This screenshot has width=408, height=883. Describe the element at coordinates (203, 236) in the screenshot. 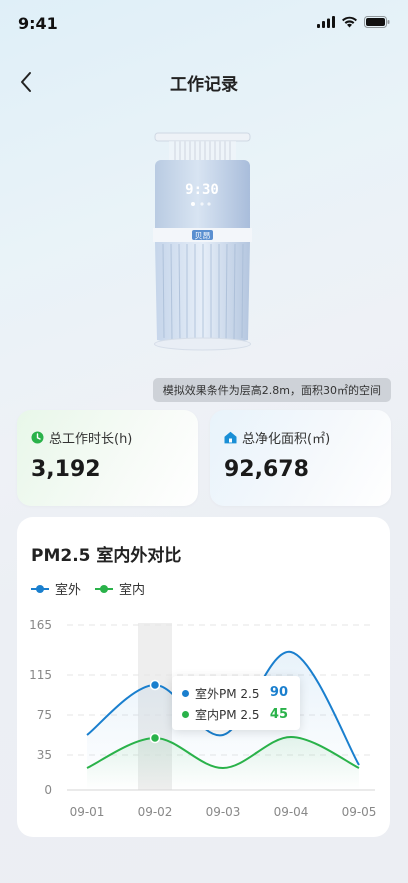

I see `device-brand-logo: 贝昂` at that location.